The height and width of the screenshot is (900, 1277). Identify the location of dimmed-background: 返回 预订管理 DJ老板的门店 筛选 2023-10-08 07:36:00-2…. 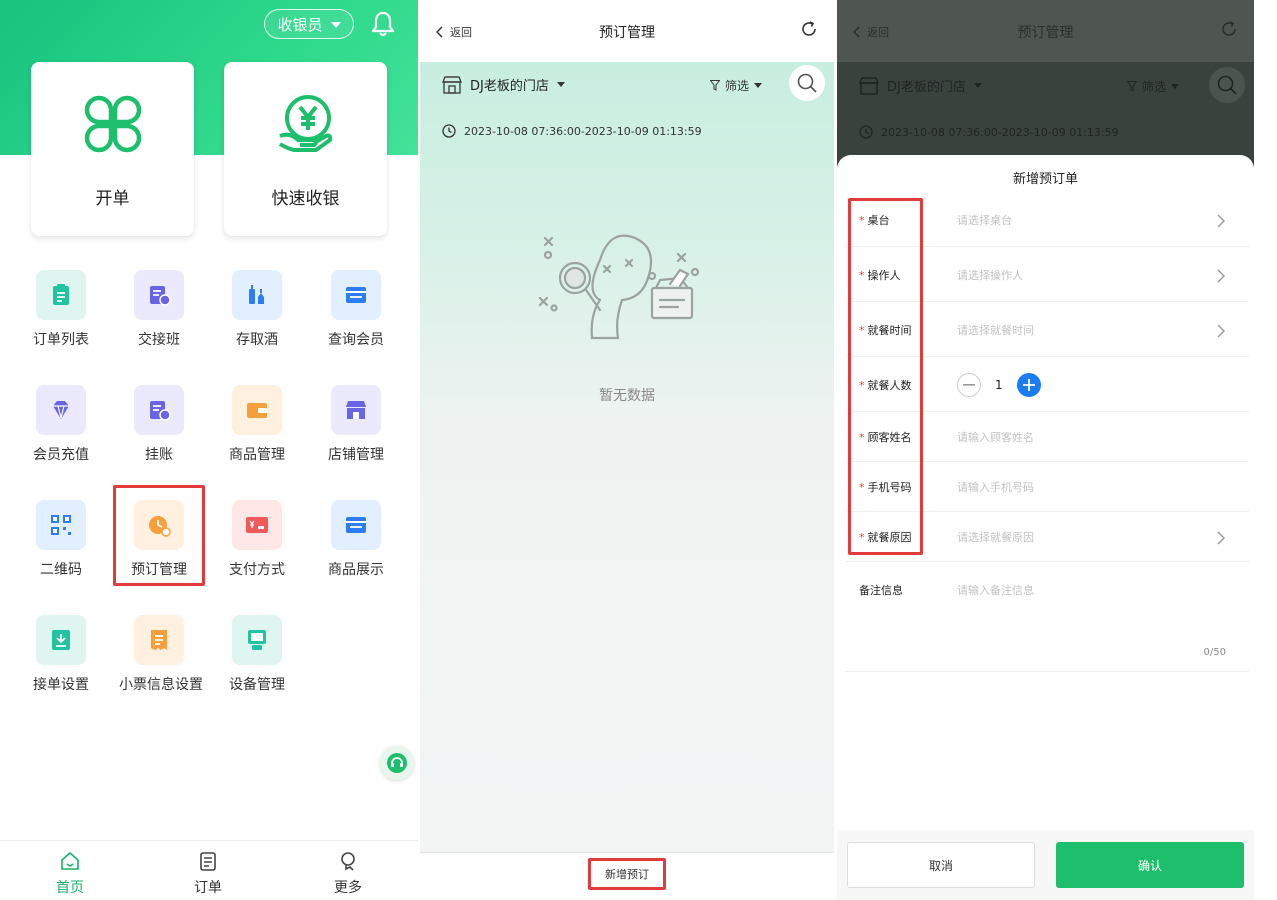
(1045, 85).